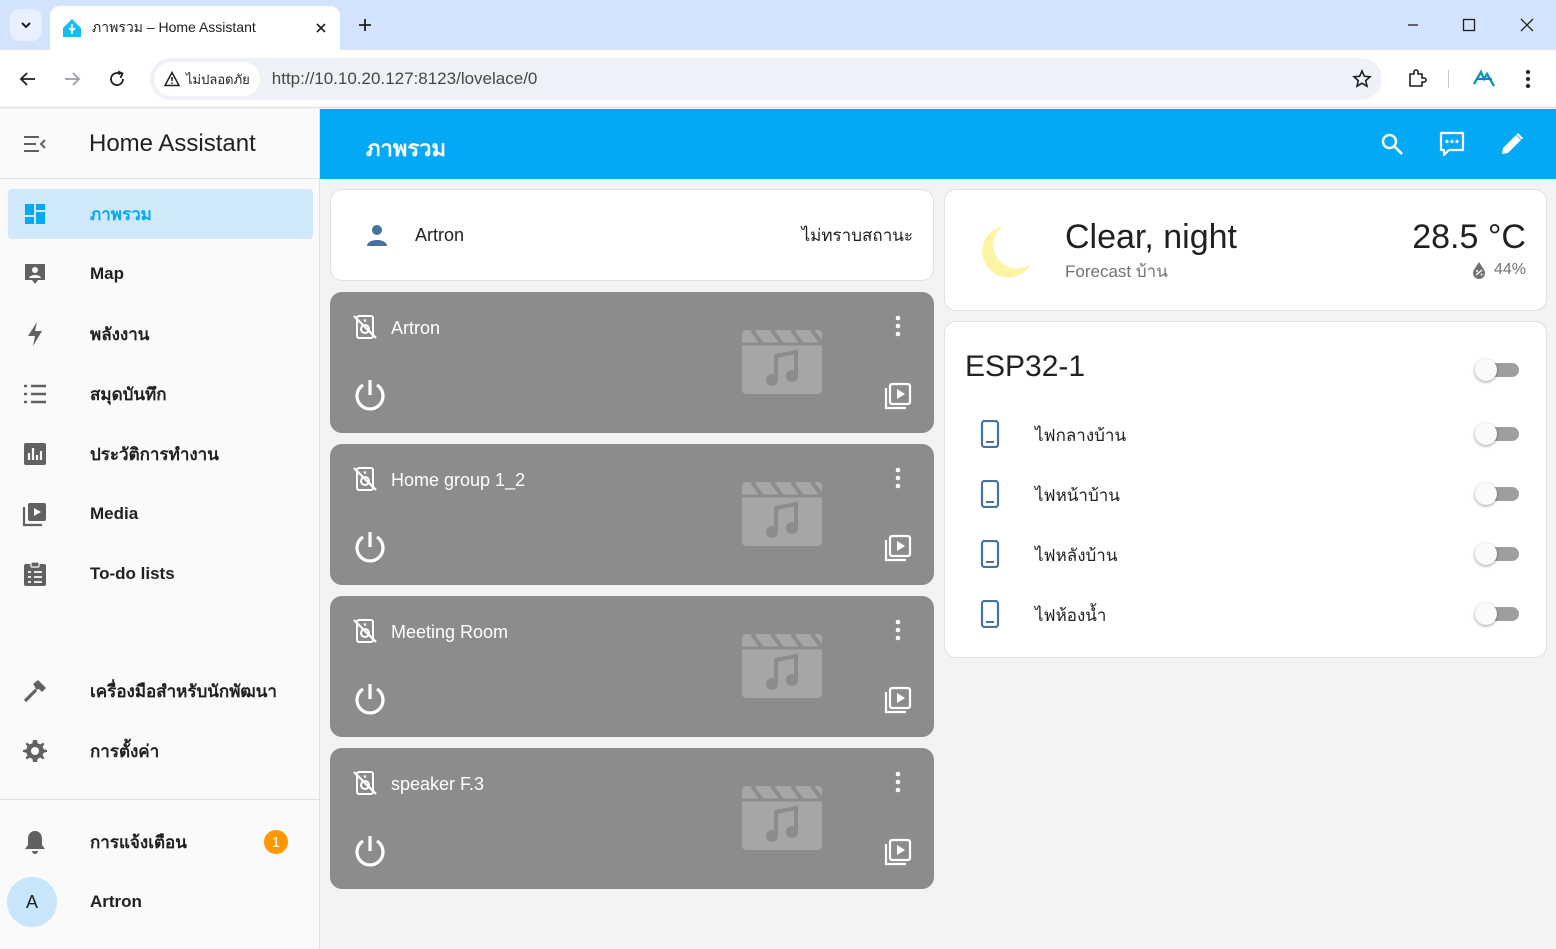  I want to click on edit-dashboard-button, so click(1512, 144).